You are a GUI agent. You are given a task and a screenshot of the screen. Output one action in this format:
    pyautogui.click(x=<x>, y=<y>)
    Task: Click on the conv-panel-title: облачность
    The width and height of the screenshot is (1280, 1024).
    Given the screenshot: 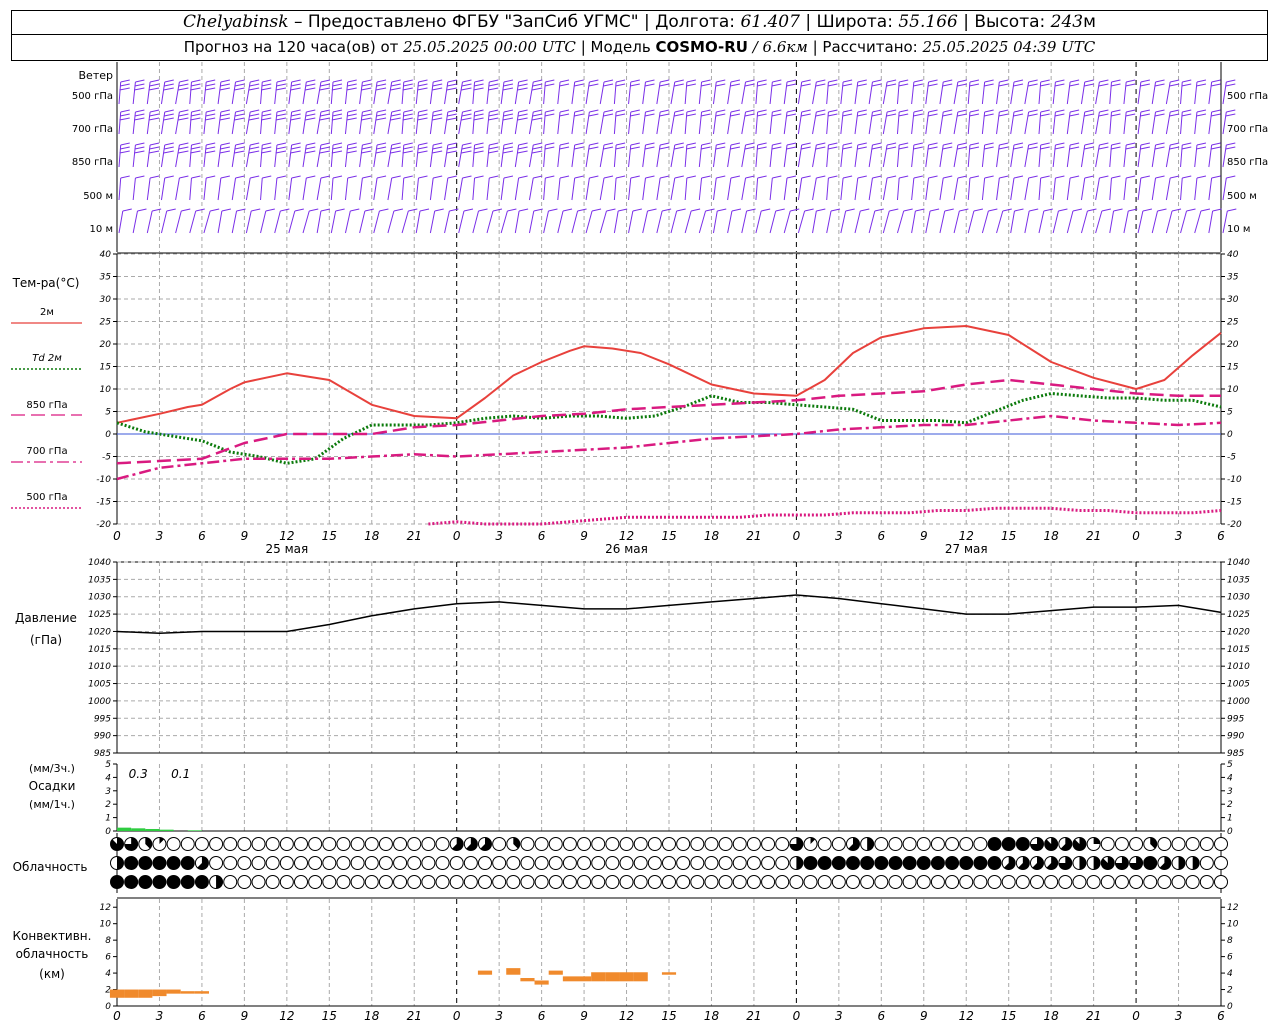 What is the action you would take?
    pyautogui.click(x=52, y=954)
    